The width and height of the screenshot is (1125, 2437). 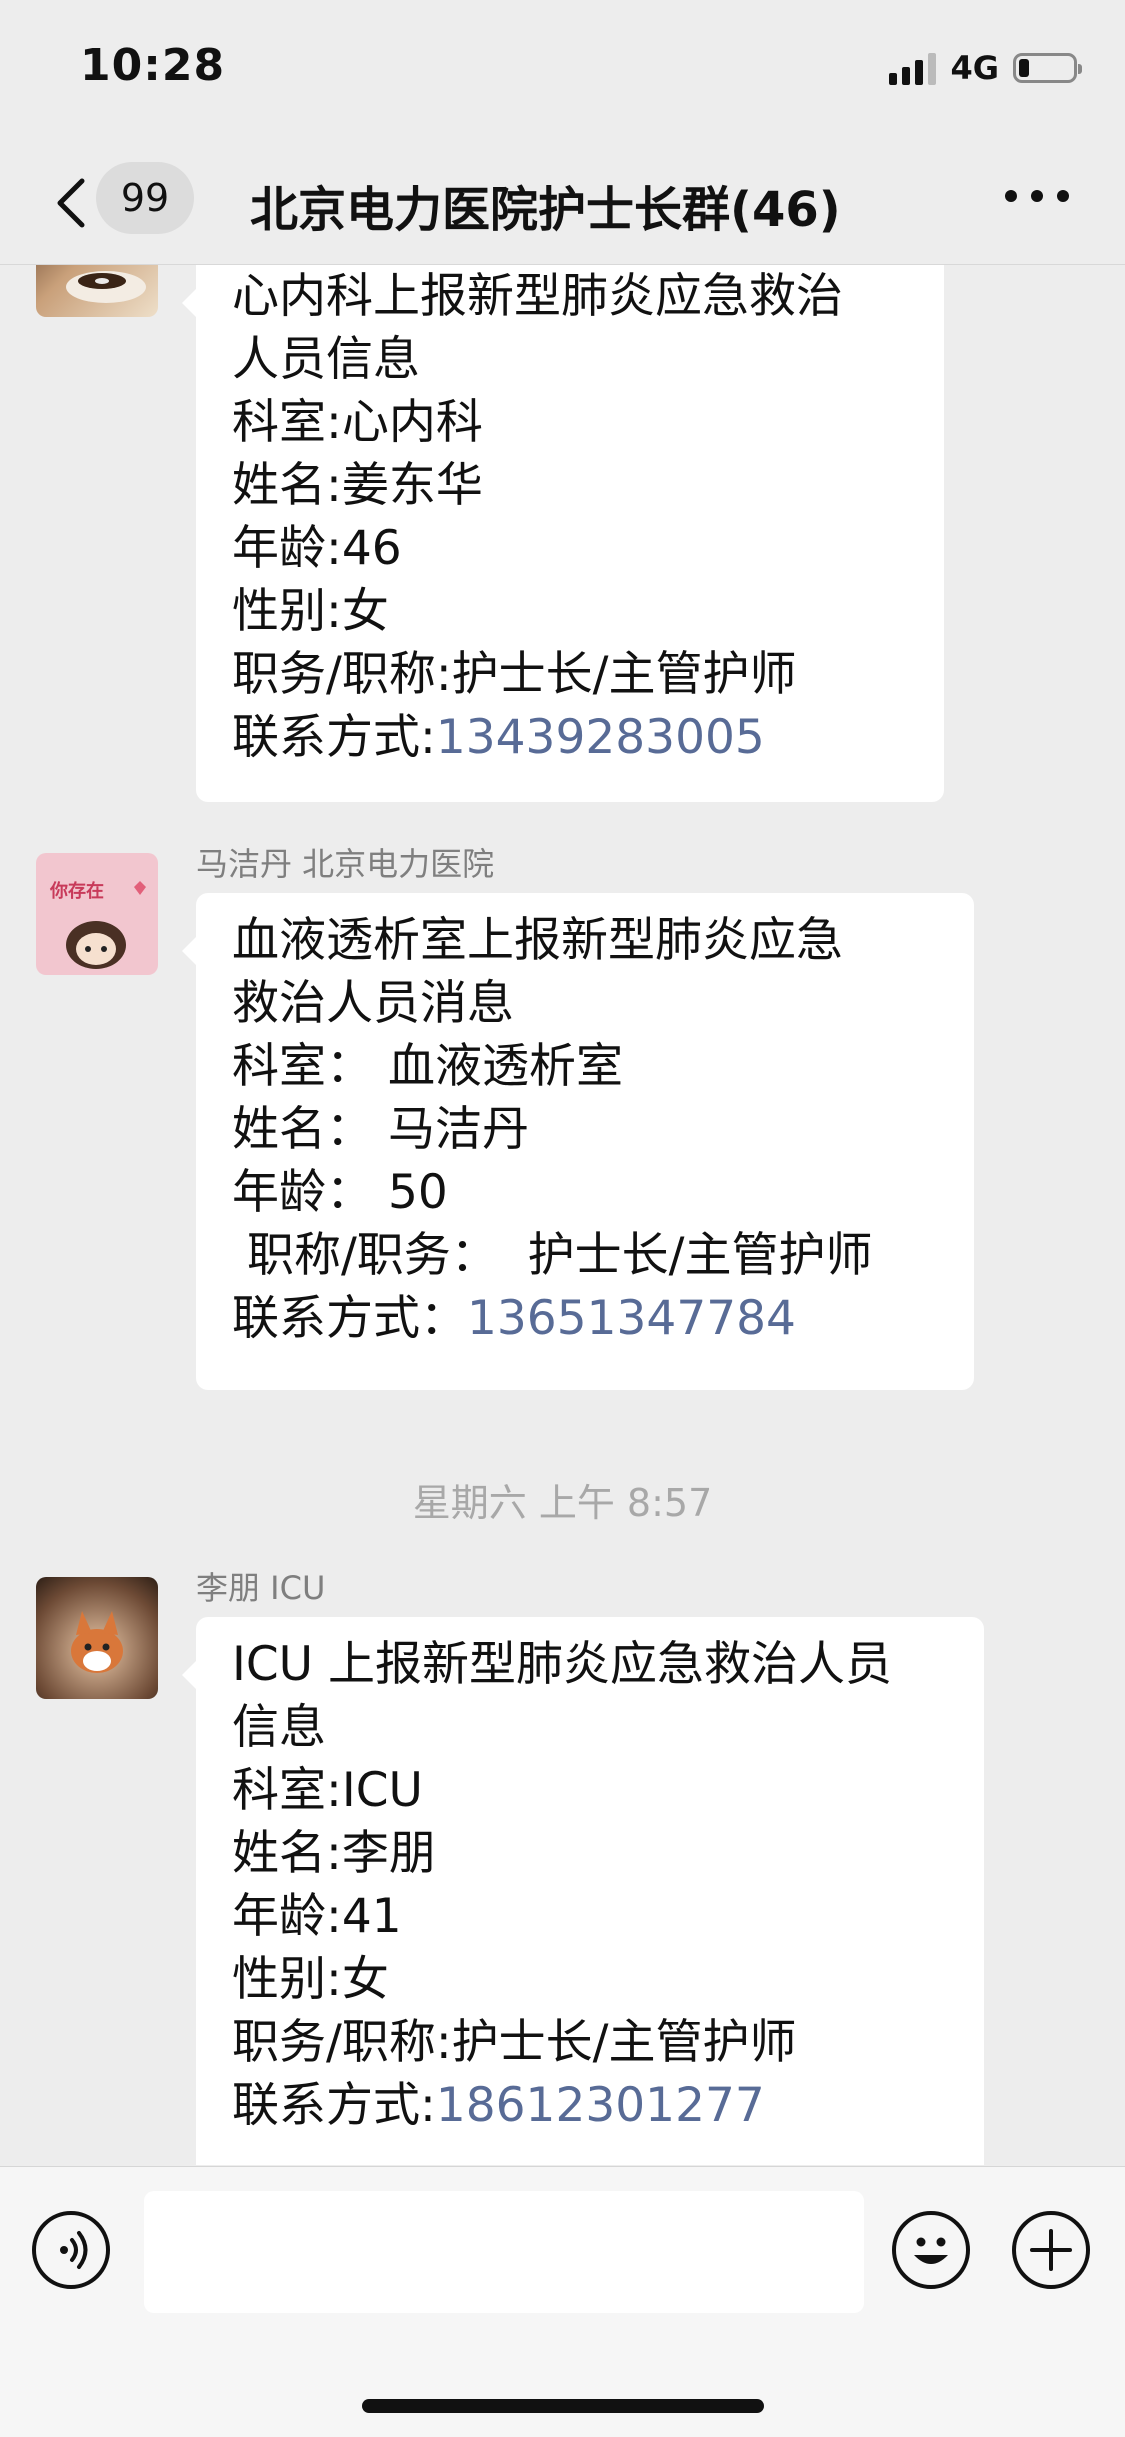 What do you see at coordinates (427, 1066) in the screenshot?
I see `message-line: 科室： 血液透析室` at bounding box center [427, 1066].